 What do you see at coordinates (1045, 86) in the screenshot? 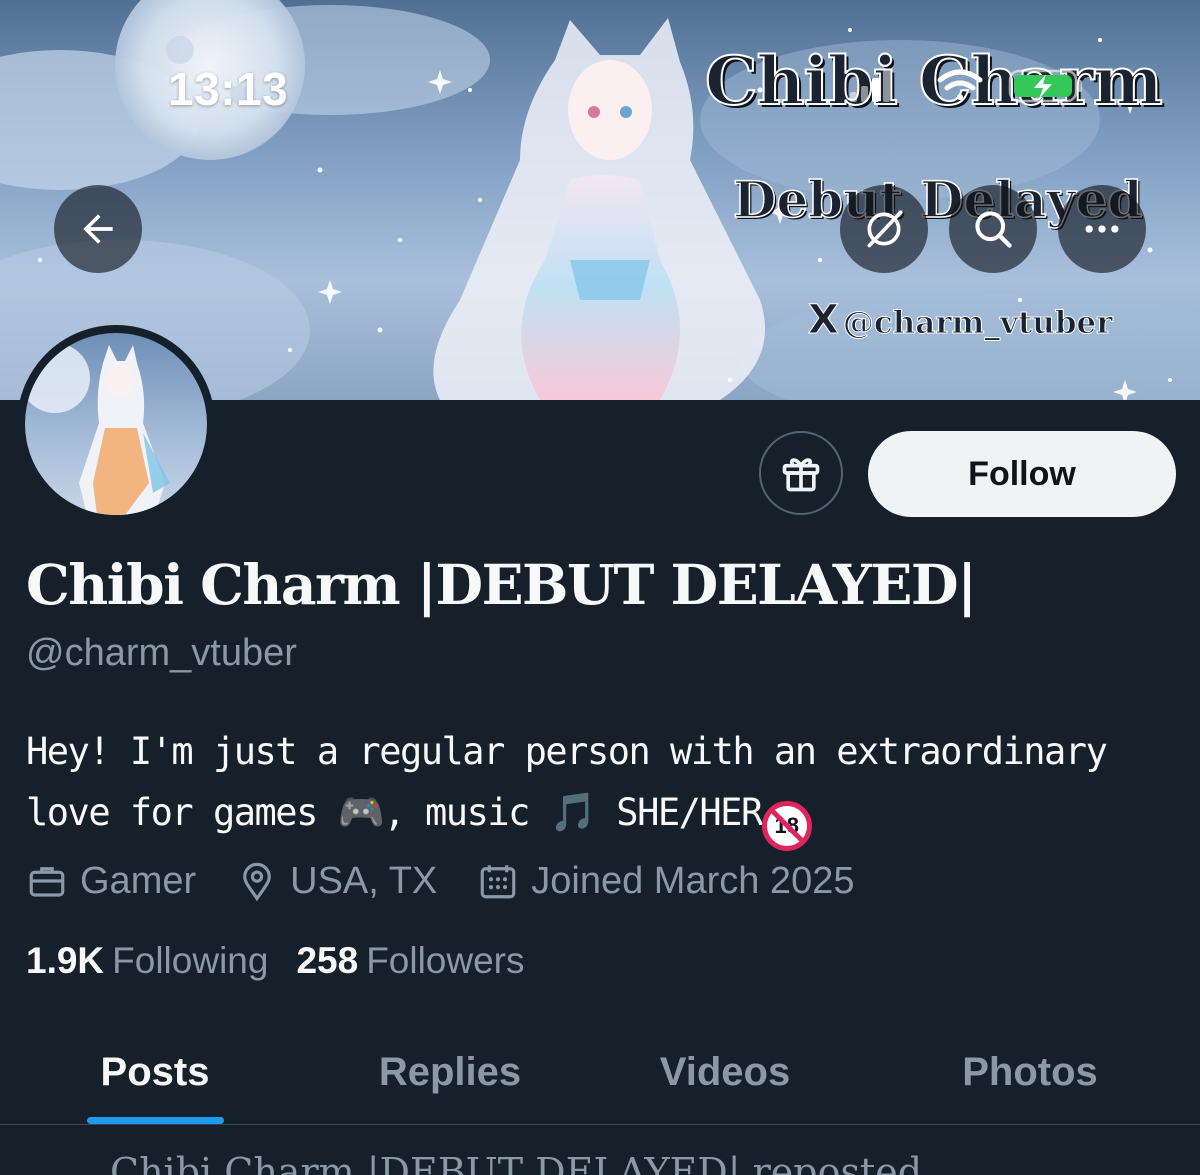
I see `battery-charging-icon` at bounding box center [1045, 86].